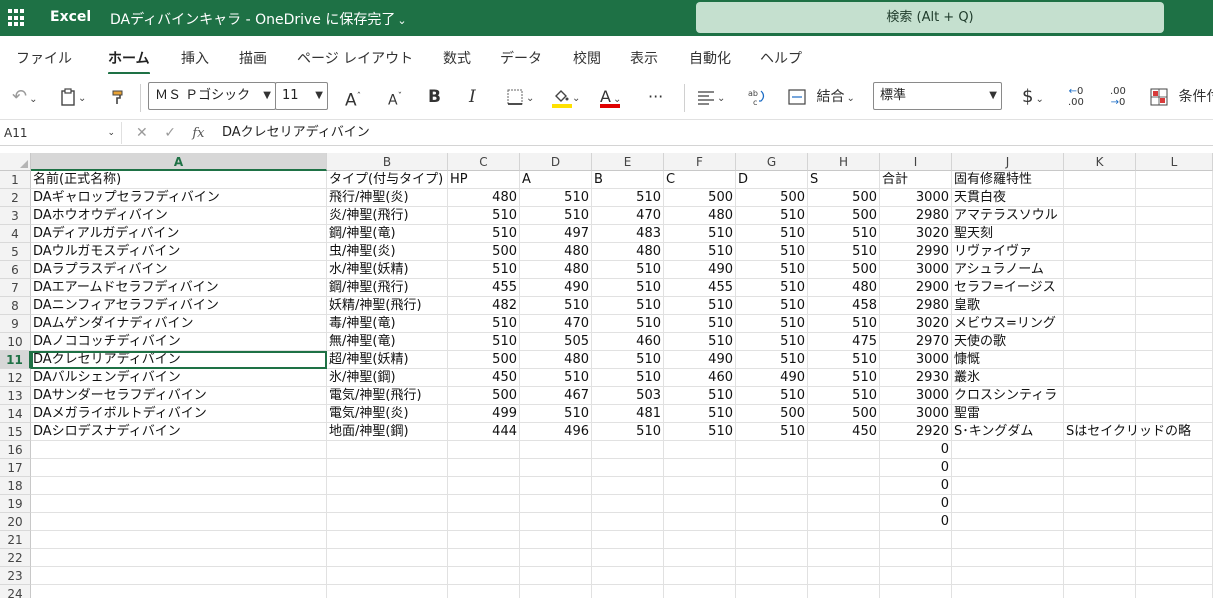  Describe the element at coordinates (179, 468) in the screenshot. I see `cell-a17` at that location.